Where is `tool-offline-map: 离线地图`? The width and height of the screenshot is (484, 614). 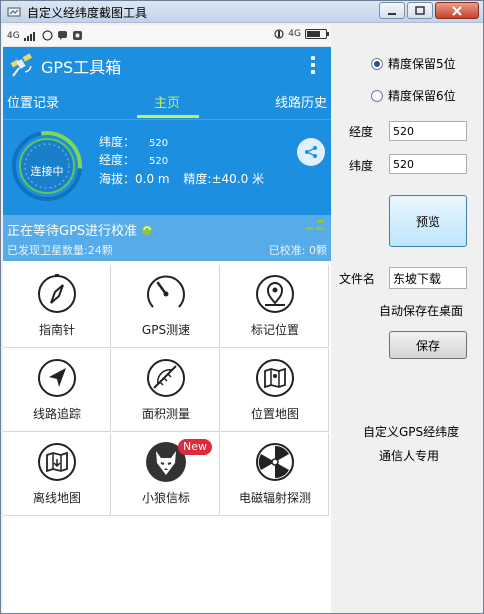 tool-offline-map: 离线地图 is located at coordinates (57, 474).